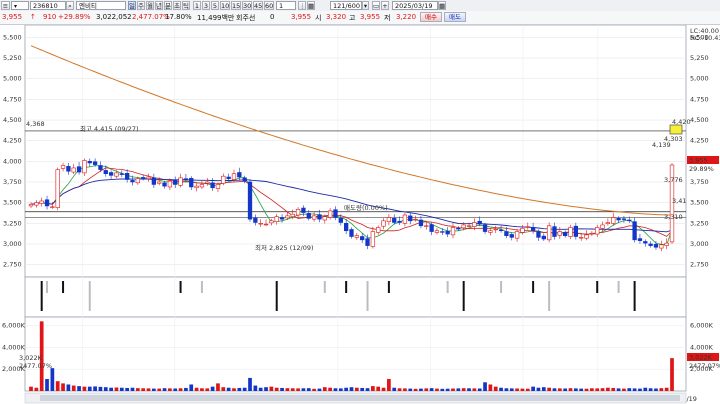  Describe the element at coordinates (12, 182) in the screenshot. I see `price-tick-left: 3,750` at that location.